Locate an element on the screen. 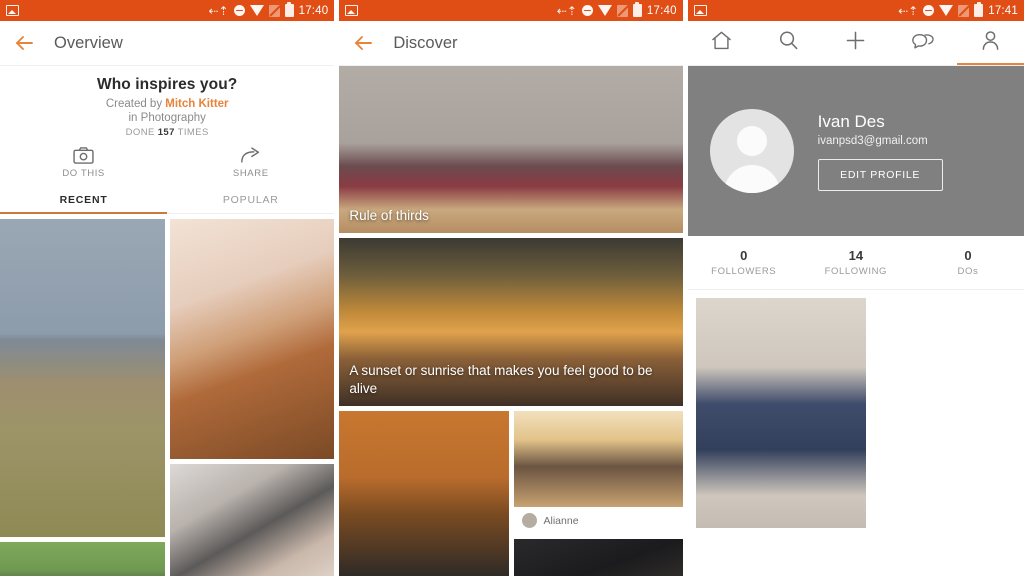 This screenshot has width=1024, height=576. nav-item-messages is located at coordinates (922, 43).